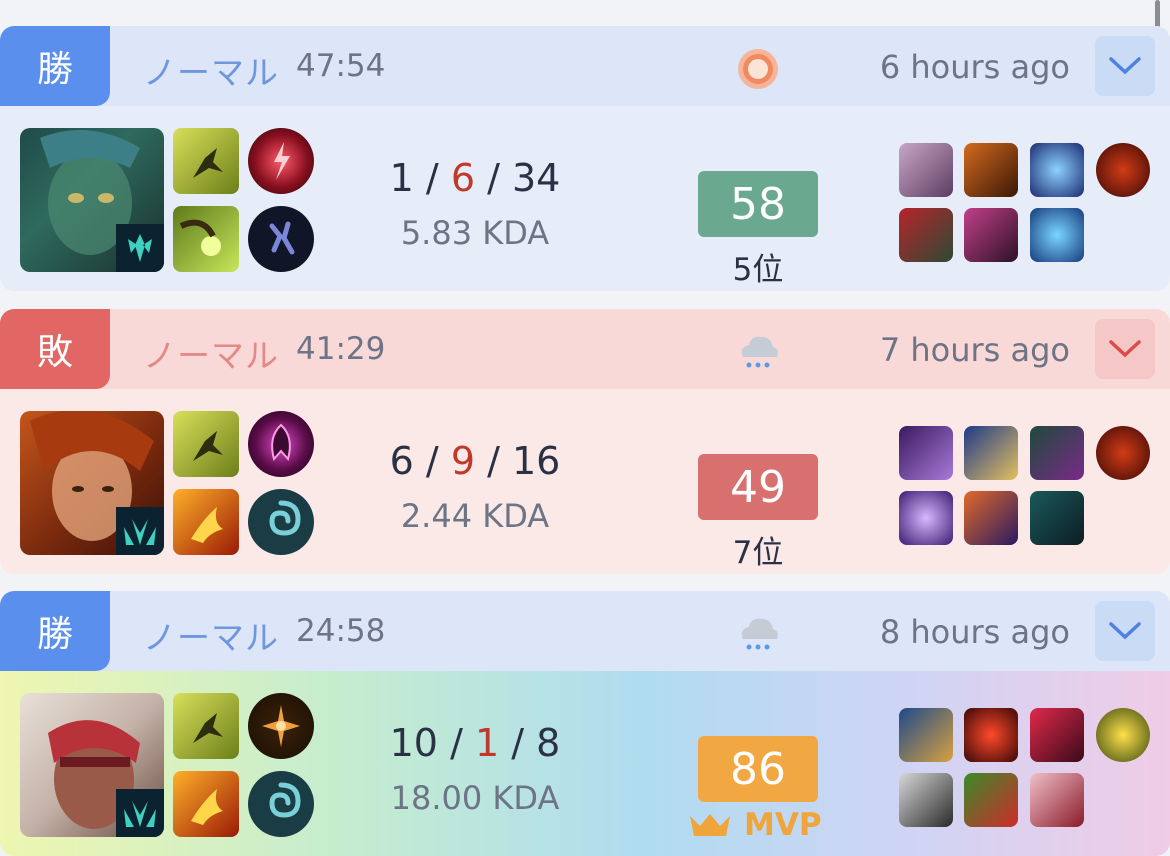 This screenshot has height=856, width=1170. I want to click on kda-ratio: 2.44 KDA, so click(475, 516).